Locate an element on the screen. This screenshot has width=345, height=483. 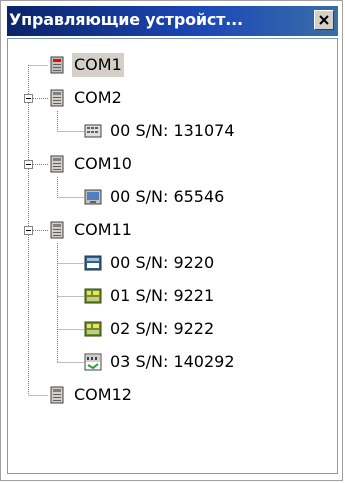
tree-node-label: 00 S/N: 131074 is located at coordinates (172, 130).